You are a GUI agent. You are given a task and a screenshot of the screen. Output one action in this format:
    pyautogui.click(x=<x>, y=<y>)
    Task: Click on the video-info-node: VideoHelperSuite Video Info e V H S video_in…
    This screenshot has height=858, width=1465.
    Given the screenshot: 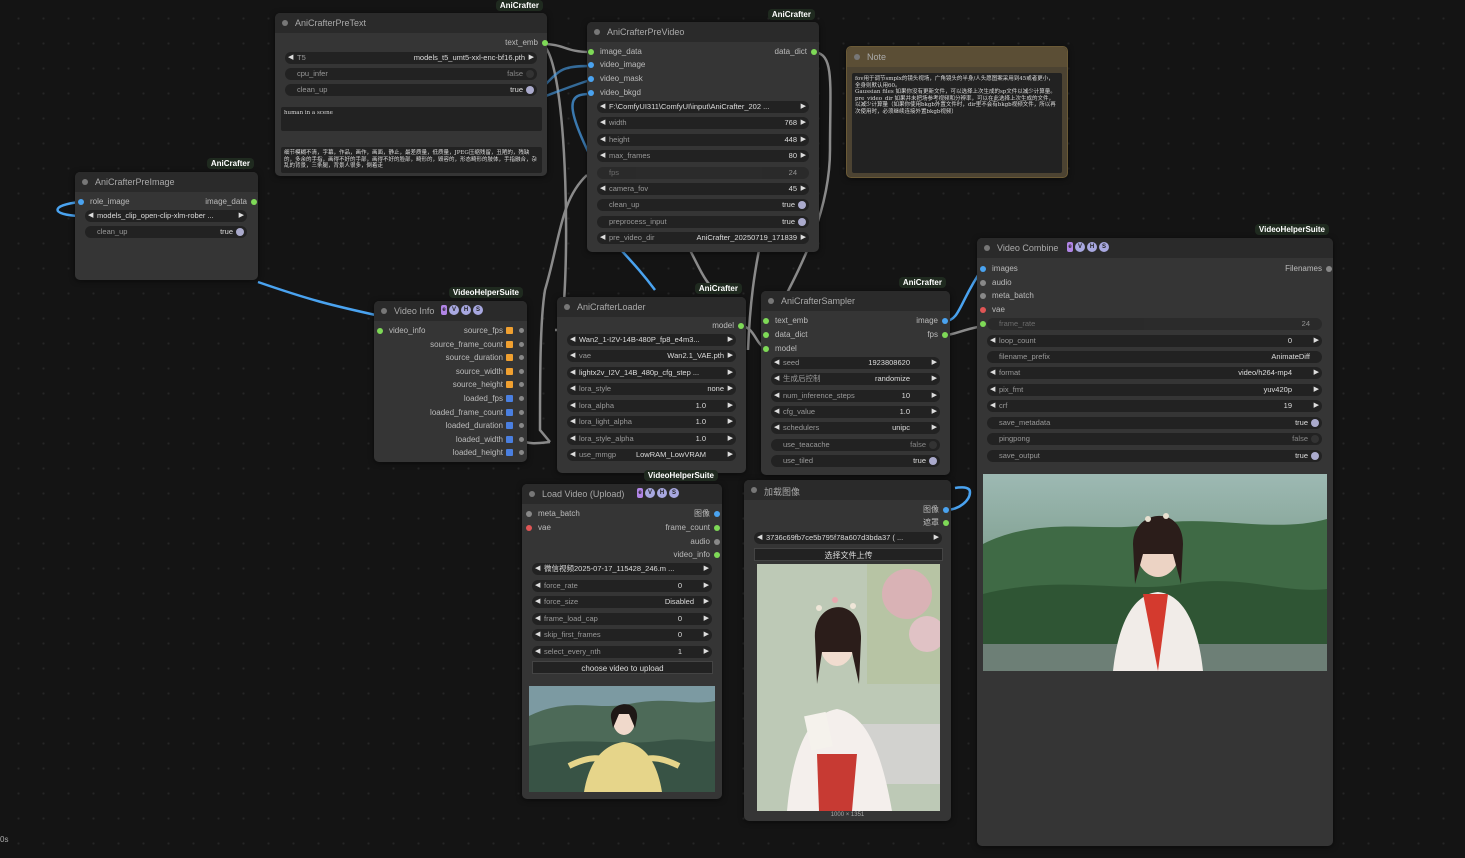 What is the action you would take?
    pyautogui.click(x=450, y=374)
    